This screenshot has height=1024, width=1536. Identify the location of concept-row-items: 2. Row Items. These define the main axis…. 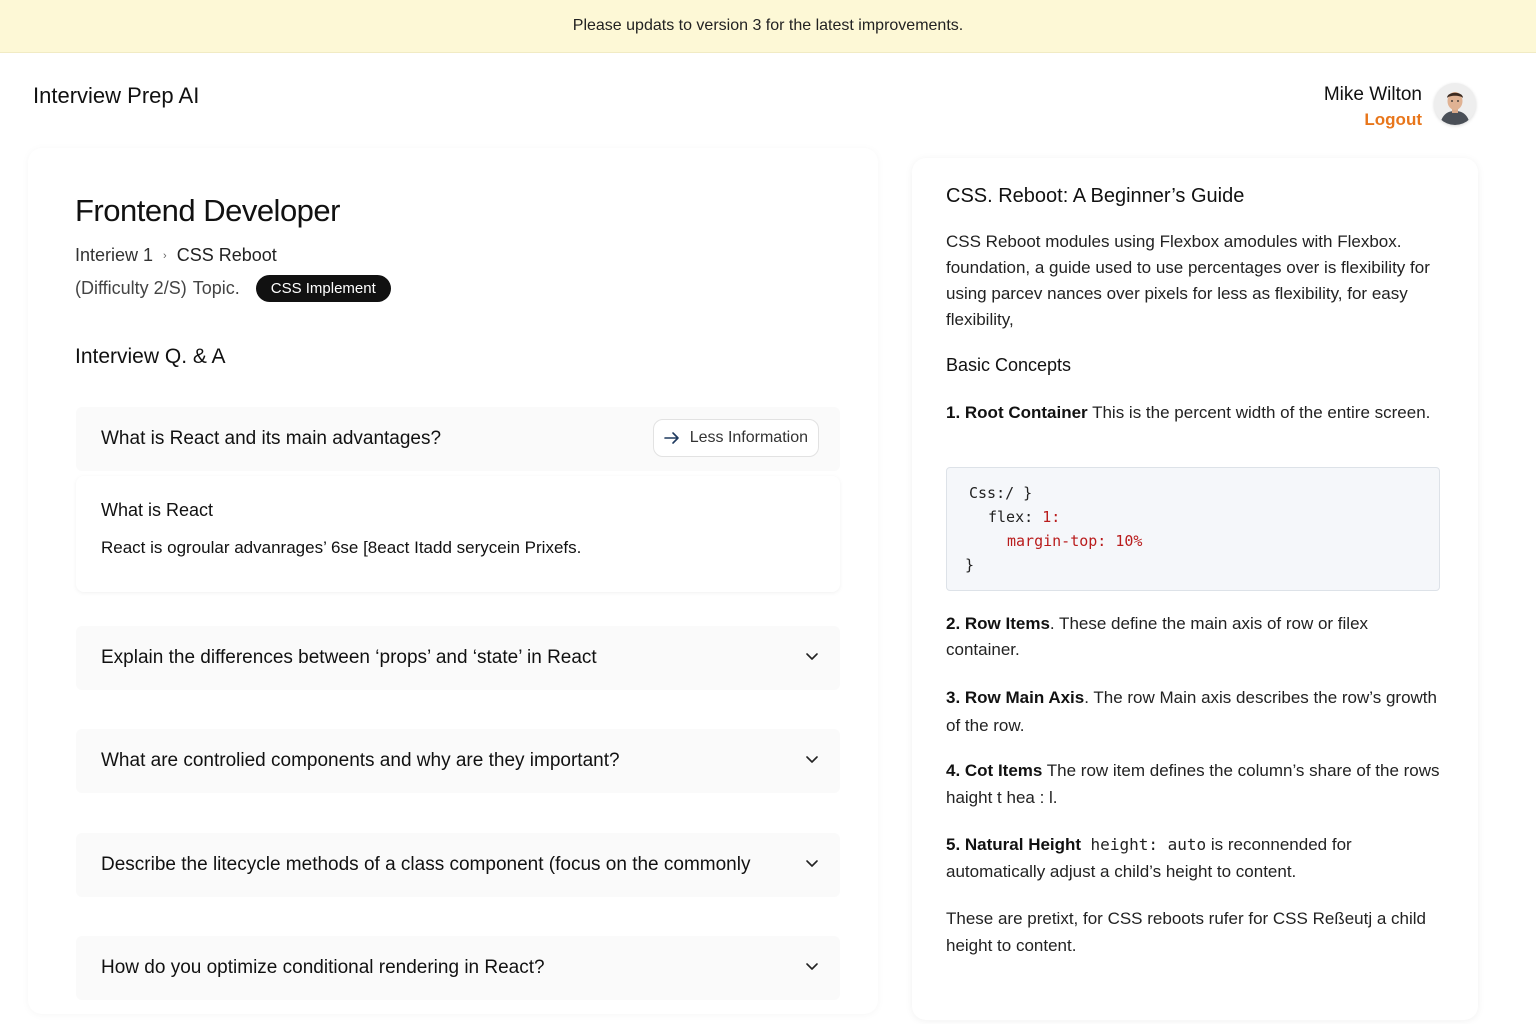
(1193, 637).